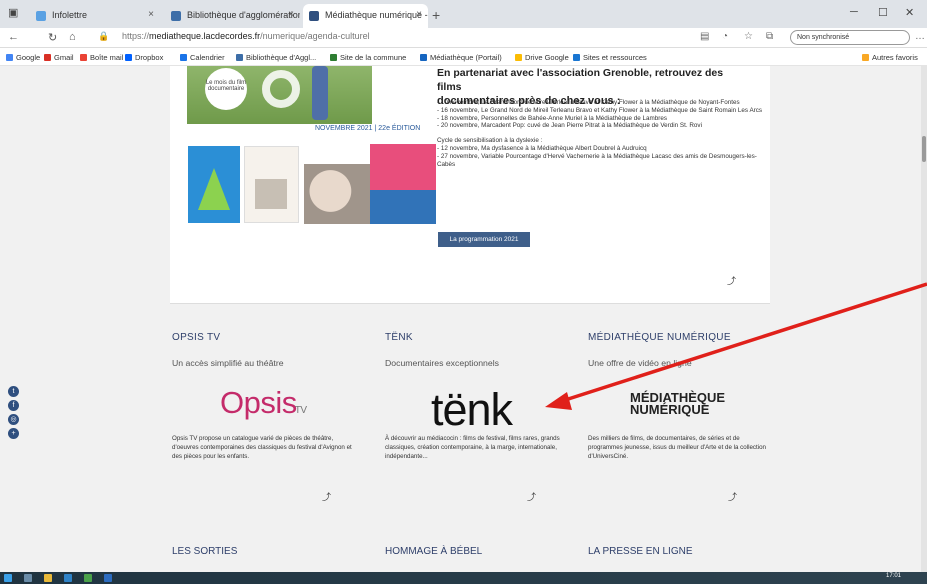 This screenshot has width=927, height=584. What do you see at coordinates (13, 391) in the screenshot?
I see `twitter-icon: t` at bounding box center [13, 391].